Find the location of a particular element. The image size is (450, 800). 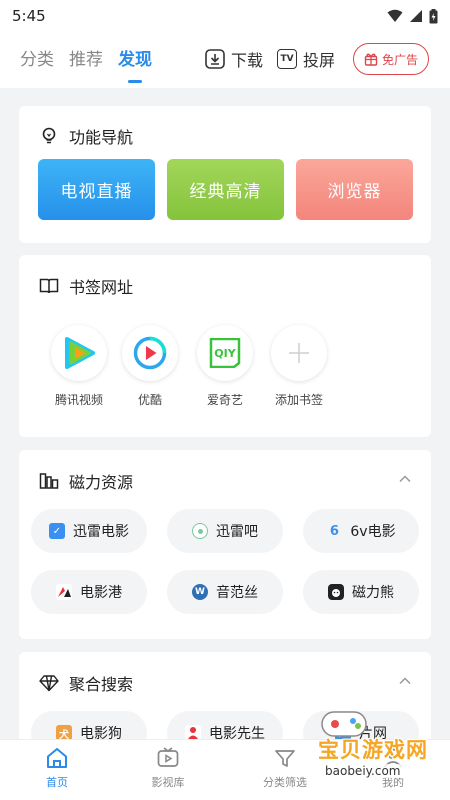

tab-recommend: 推荐 is located at coordinates (86, 60).